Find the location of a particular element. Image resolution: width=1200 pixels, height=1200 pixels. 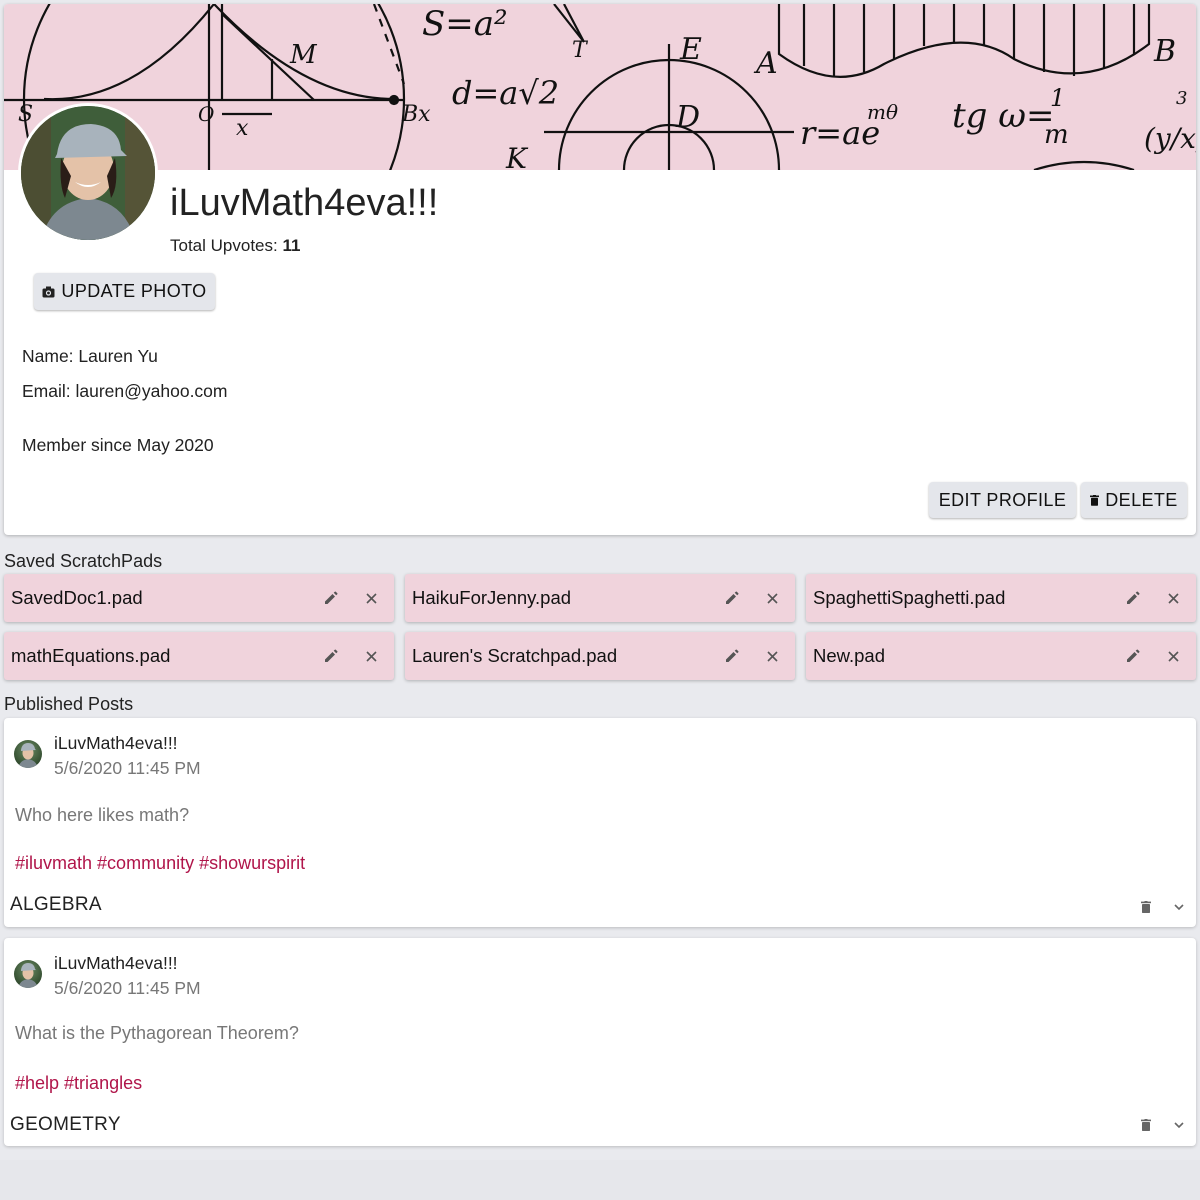

formula-r-exp: mθ is located at coordinates (883, 112).